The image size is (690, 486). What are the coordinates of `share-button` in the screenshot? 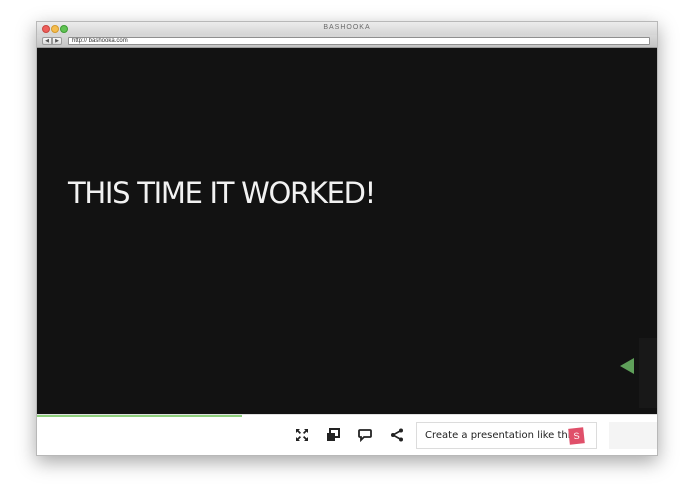 It's located at (397, 435).